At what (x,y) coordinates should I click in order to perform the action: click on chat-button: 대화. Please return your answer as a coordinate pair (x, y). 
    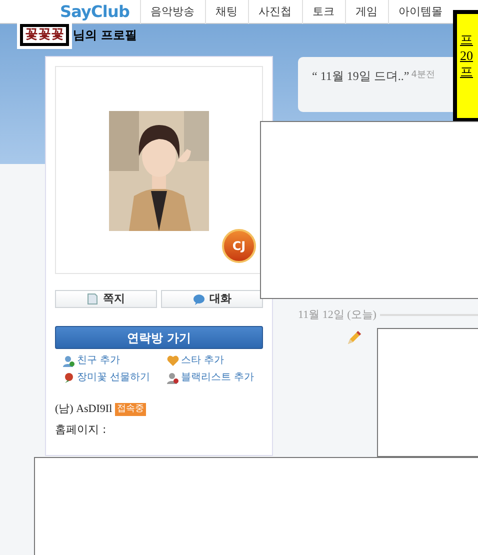
    Looking at the image, I should click on (212, 299).